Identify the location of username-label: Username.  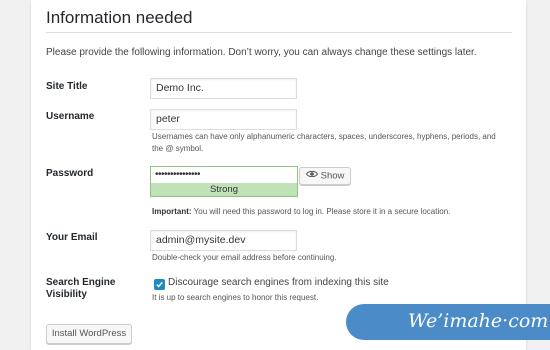
(70, 116).